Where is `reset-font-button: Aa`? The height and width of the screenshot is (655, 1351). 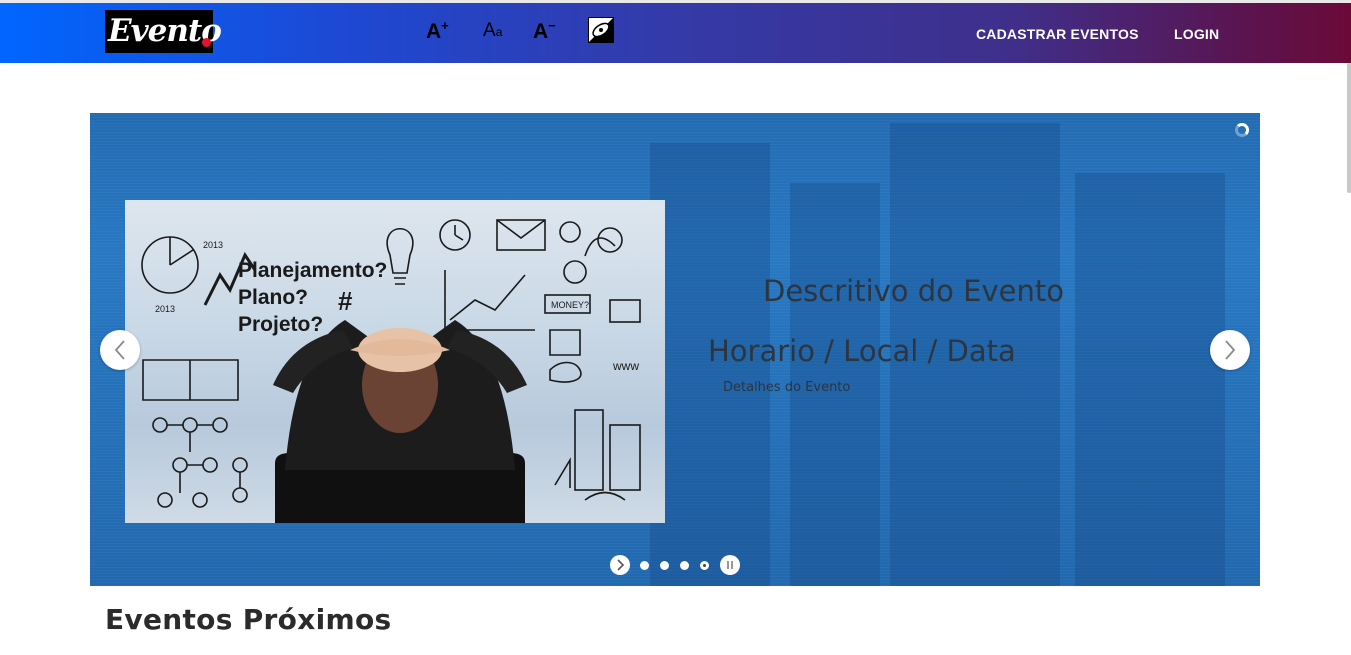 reset-font-button: Aa is located at coordinates (492, 30).